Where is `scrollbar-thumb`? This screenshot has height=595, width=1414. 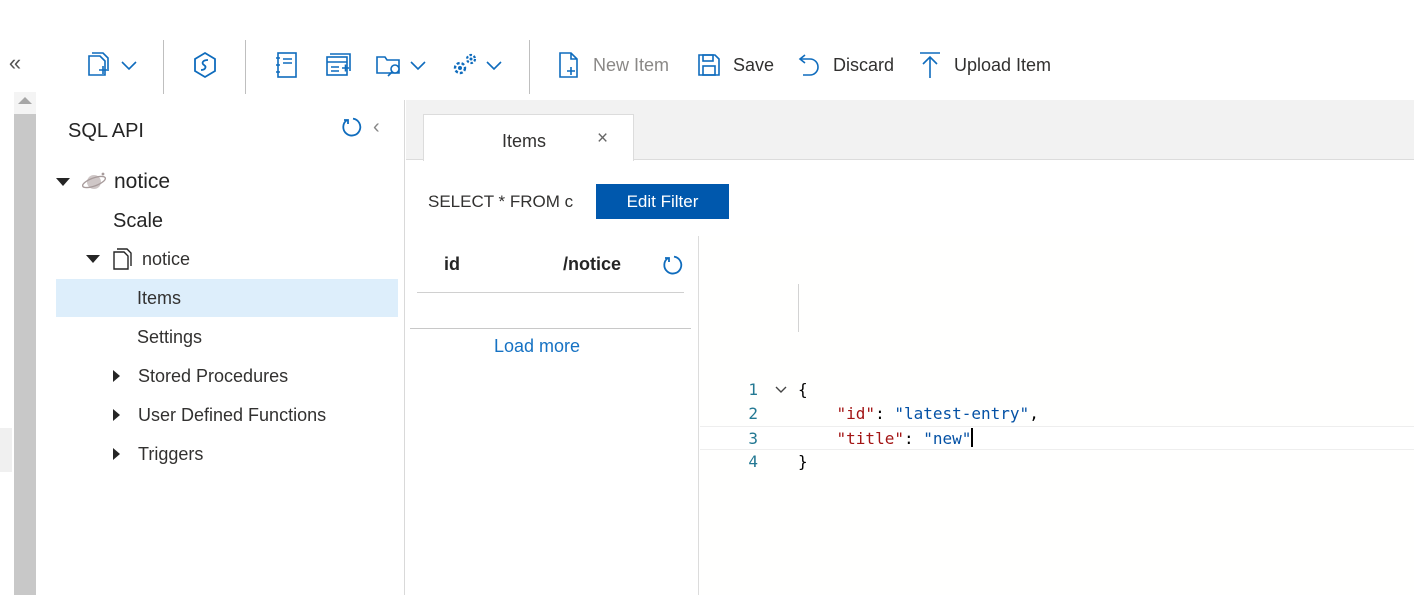
scrollbar-thumb is located at coordinates (25, 354).